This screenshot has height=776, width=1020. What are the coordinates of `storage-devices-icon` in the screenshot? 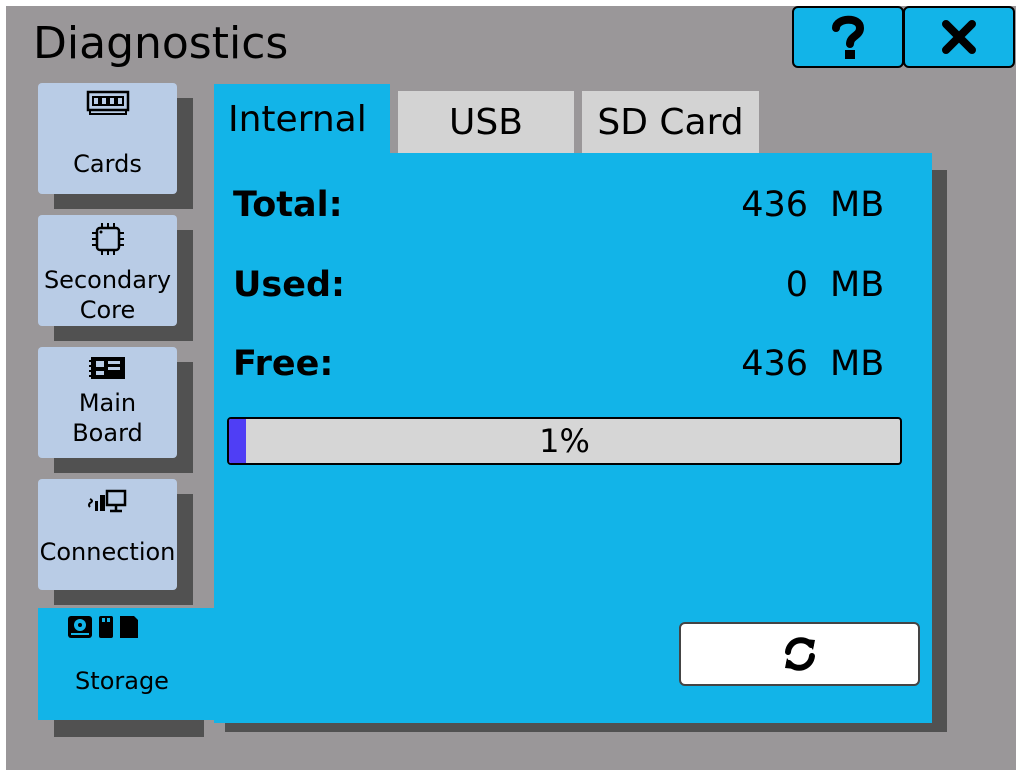 It's located at (140, 627).